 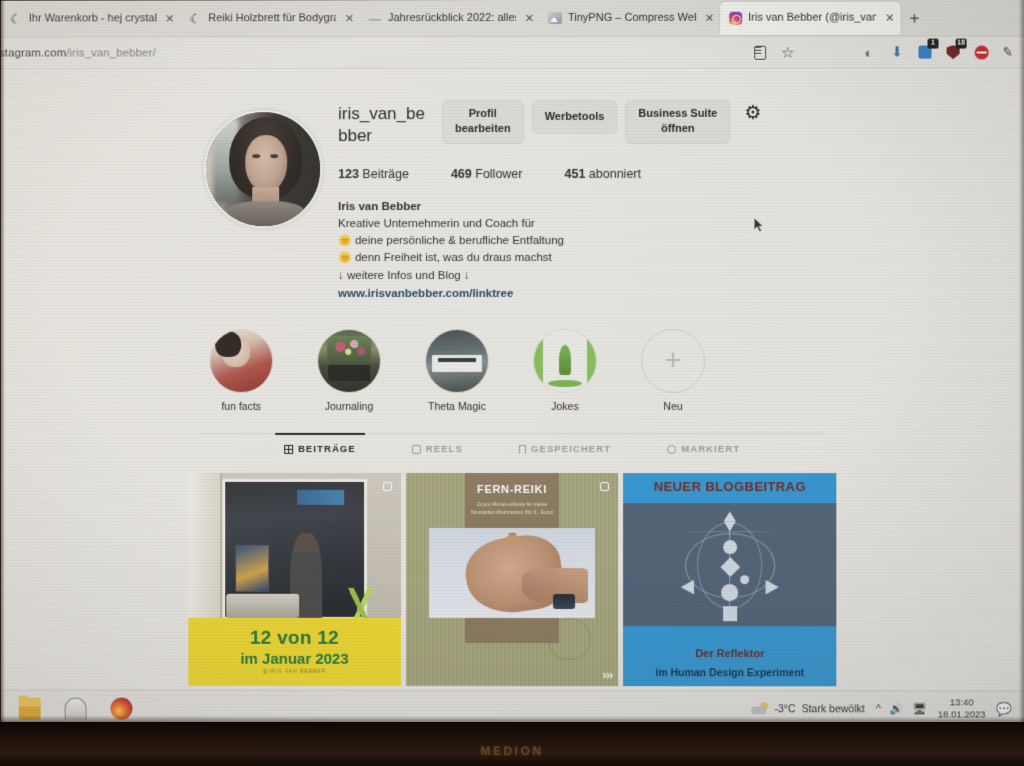 I want to click on post-title: NEUER BLOGBEITRAG, so click(x=729, y=487).